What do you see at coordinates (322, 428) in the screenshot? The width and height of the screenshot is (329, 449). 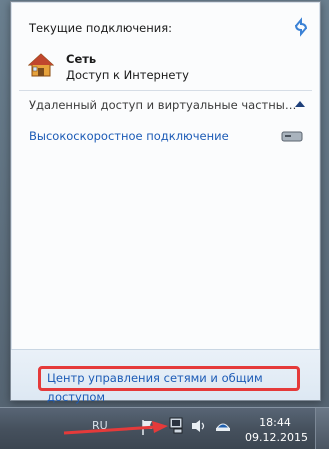 I see `show-desktop-button` at bounding box center [322, 428].